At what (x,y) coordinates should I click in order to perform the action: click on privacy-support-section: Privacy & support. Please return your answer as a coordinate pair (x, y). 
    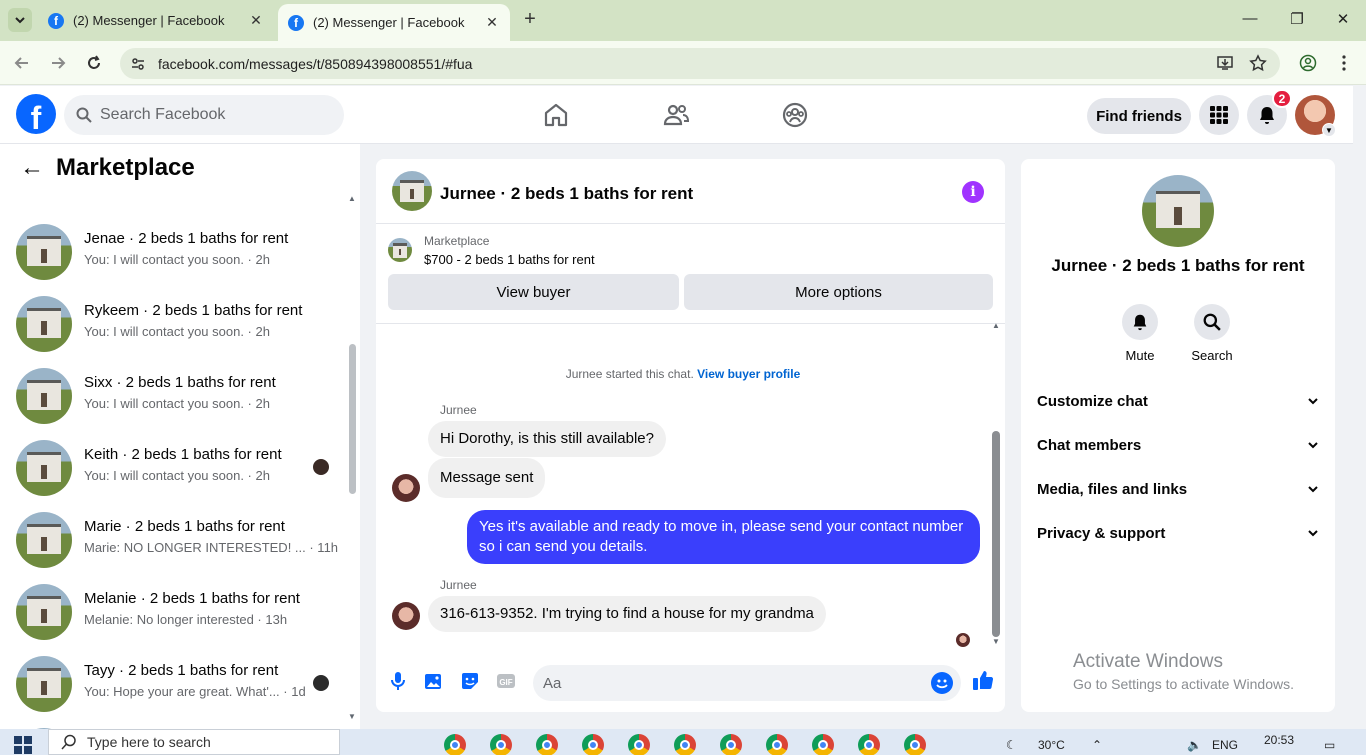
    Looking at the image, I should click on (1178, 533).